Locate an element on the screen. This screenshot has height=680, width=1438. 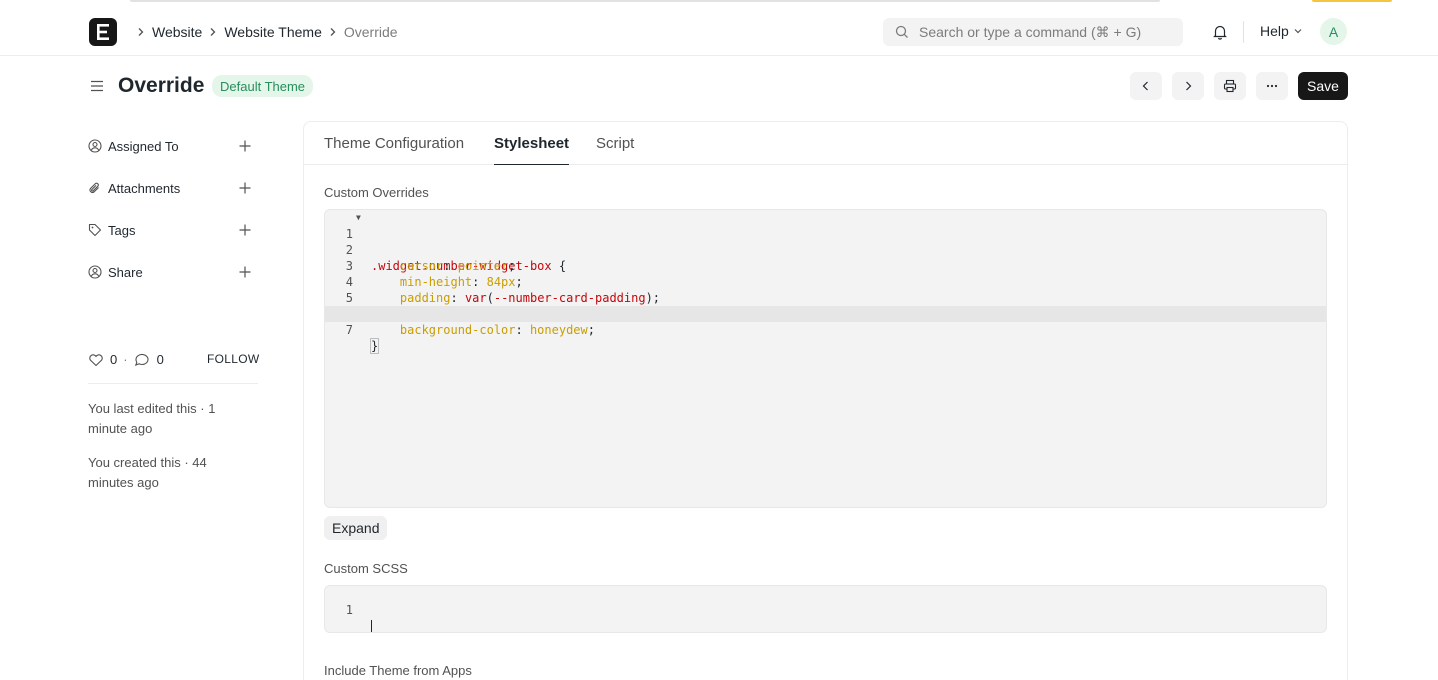
code-line: 1 is located at coordinates (825, 609).